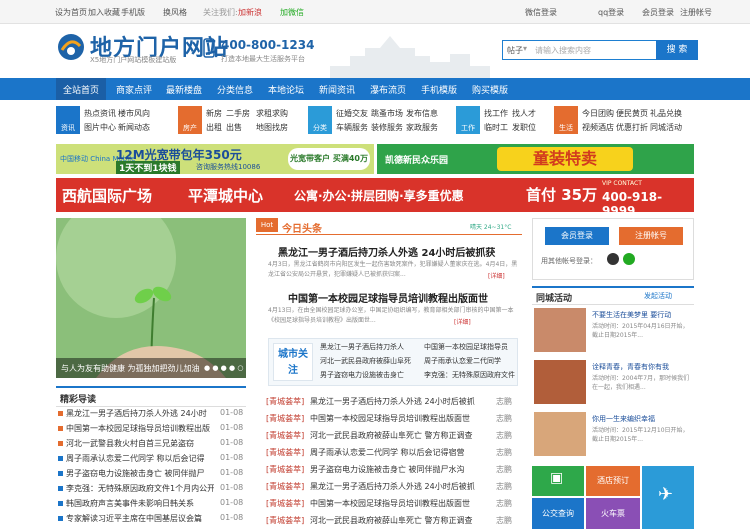 This screenshot has width=750, height=529. What do you see at coordinates (140, 503) in the screenshot?
I see `featured-read-link: 韩国政府声言美事件未影响日韩关系` at bounding box center [140, 503].